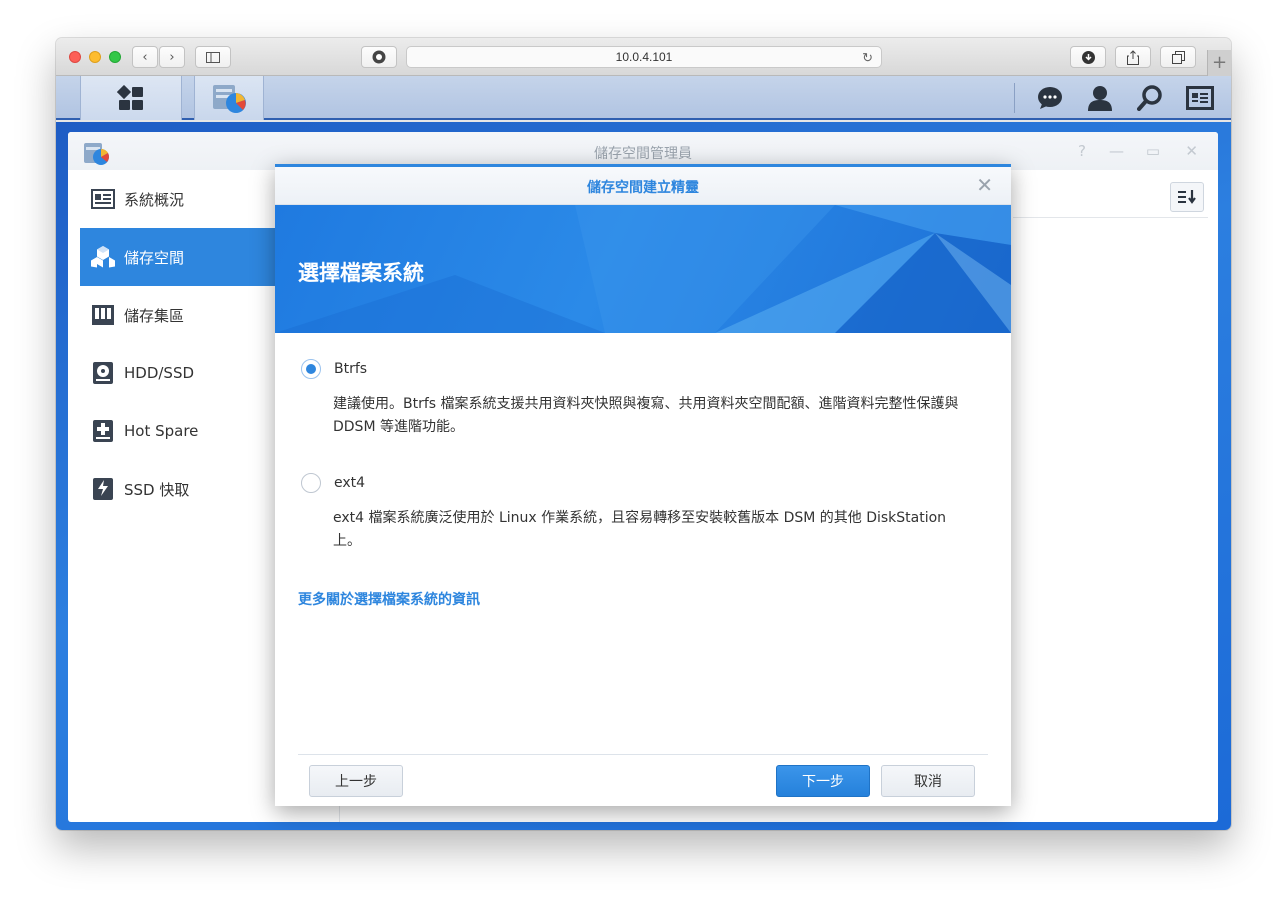  I want to click on wizard-footer: 上一步 下一步 取消, so click(643, 780).